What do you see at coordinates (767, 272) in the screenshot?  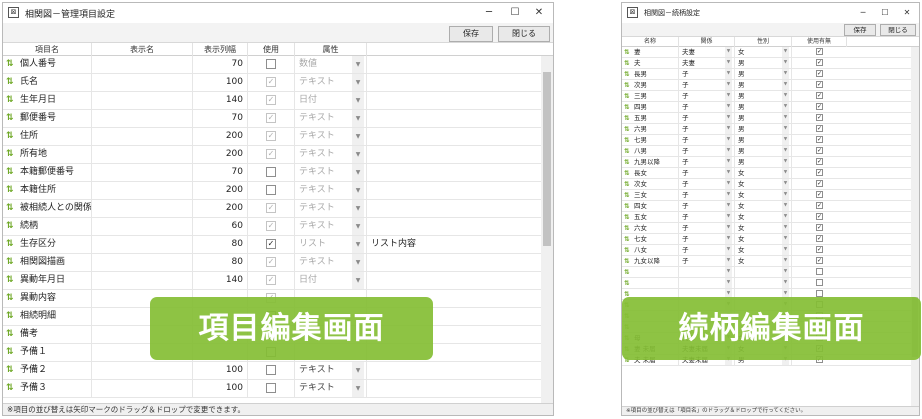 I see `table-row: ⇅ ▼ ▼` at bounding box center [767, 272].